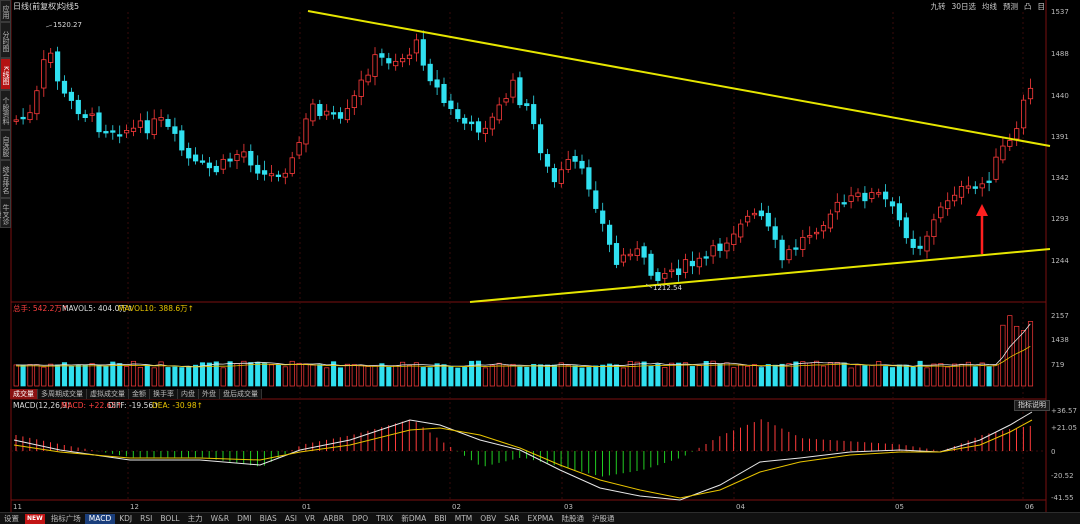 The width and height of the screenshot is (1080, 524). Describe the element at coordinates (36, 6) in the screenshot. I see `chart-title: 日线(前复权)` at that location.